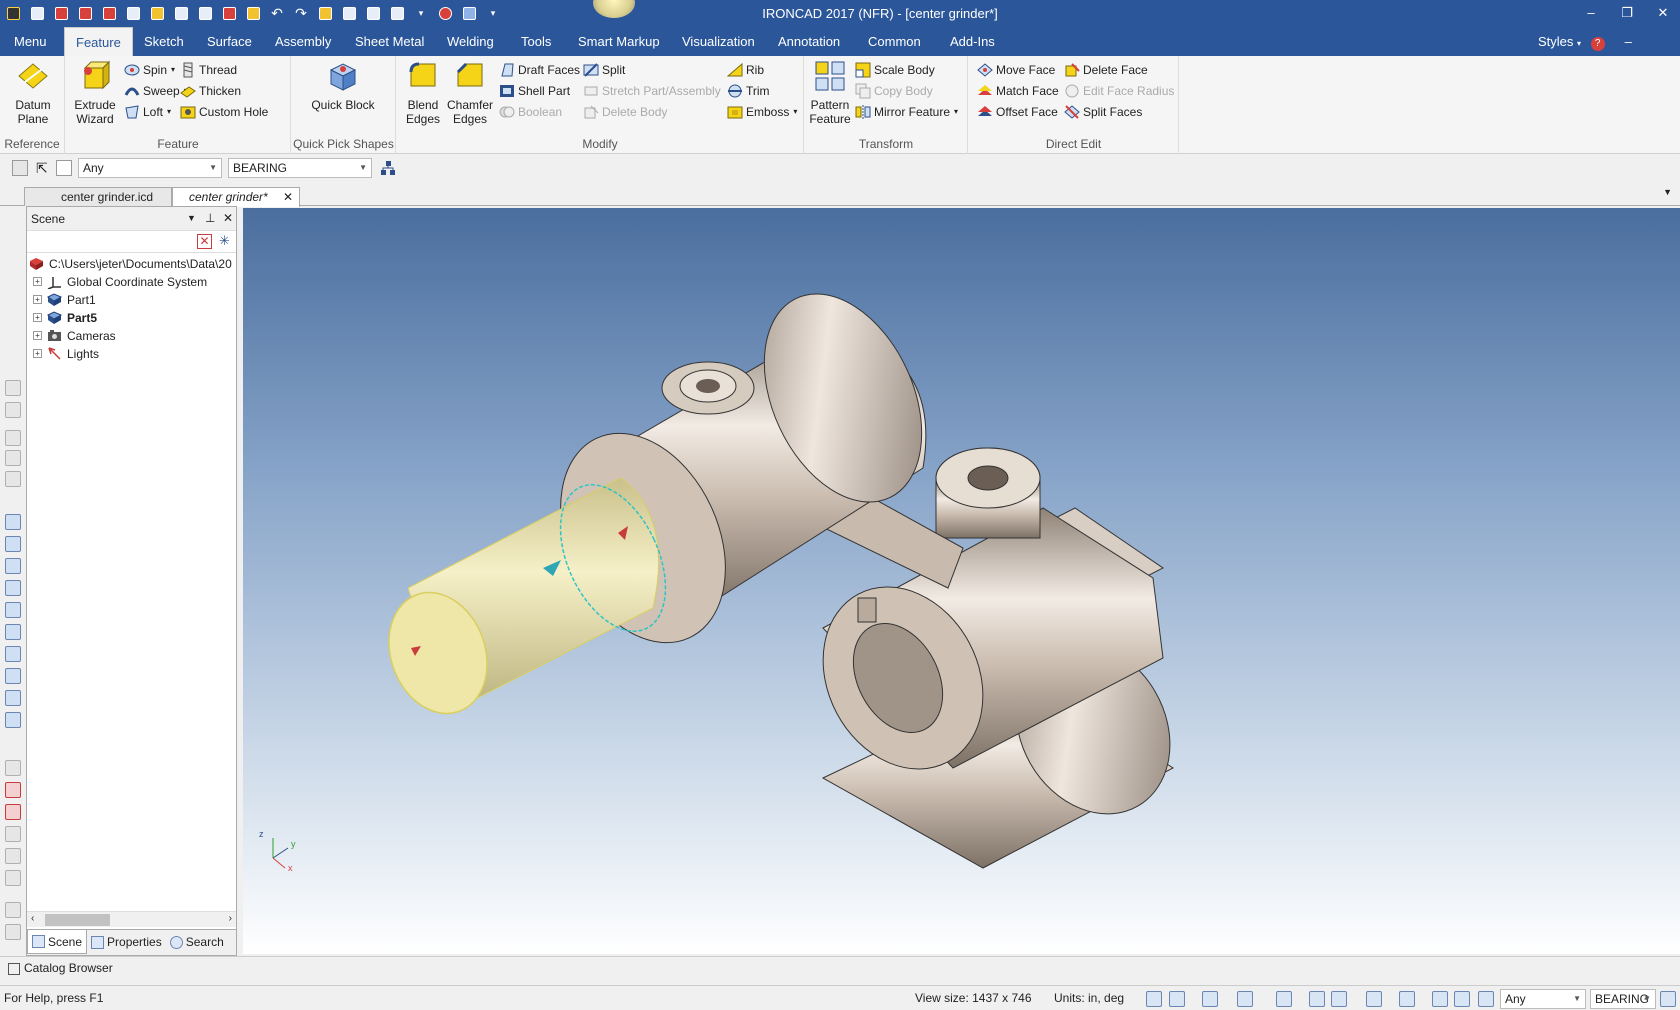 The height and width of the screenshot is (1010, 1680). What do you see at coordinates (389, 41) in the screenshot?
I see `tab-sheet-metal: Sheet Metal` at bounding box center [389, 41].